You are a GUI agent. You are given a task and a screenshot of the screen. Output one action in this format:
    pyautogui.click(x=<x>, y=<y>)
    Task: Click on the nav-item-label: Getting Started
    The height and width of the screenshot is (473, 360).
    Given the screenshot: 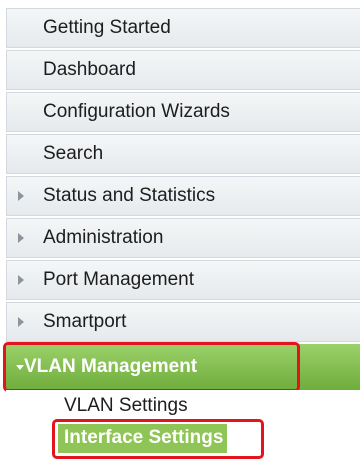 What is the action you would take?
    pyautogui.click(x=107, y=27)
    